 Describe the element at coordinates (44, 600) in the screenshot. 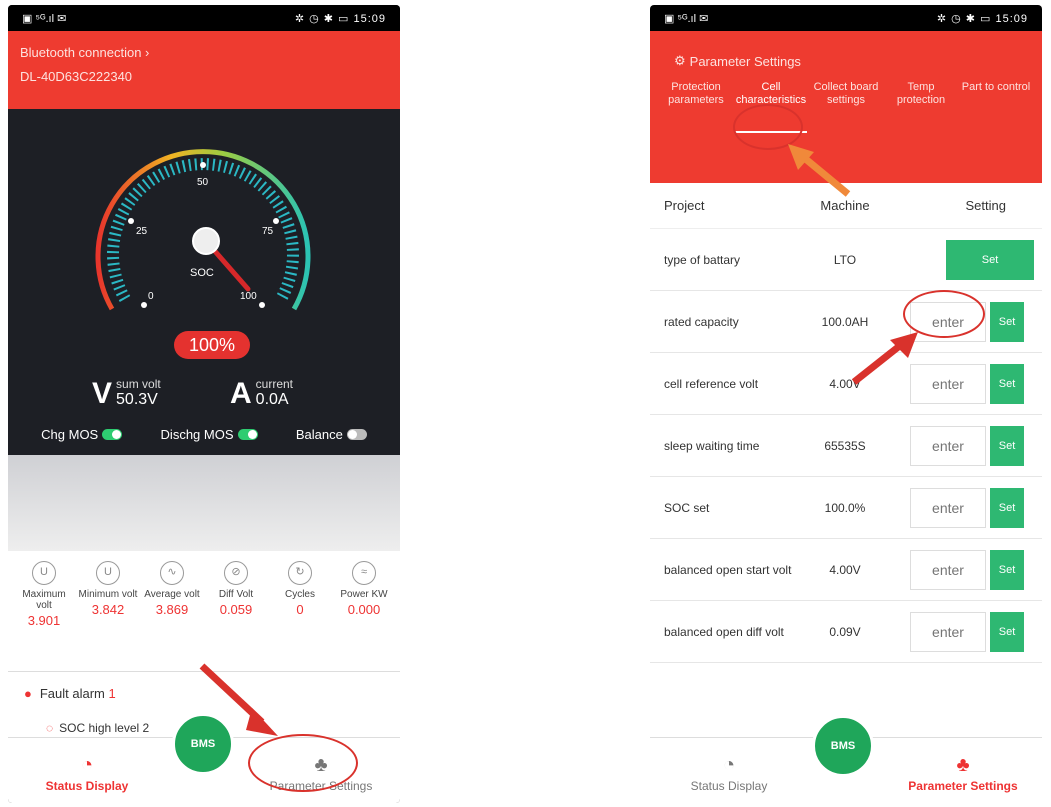

I see `stat-label: Maximum volt` at that location.